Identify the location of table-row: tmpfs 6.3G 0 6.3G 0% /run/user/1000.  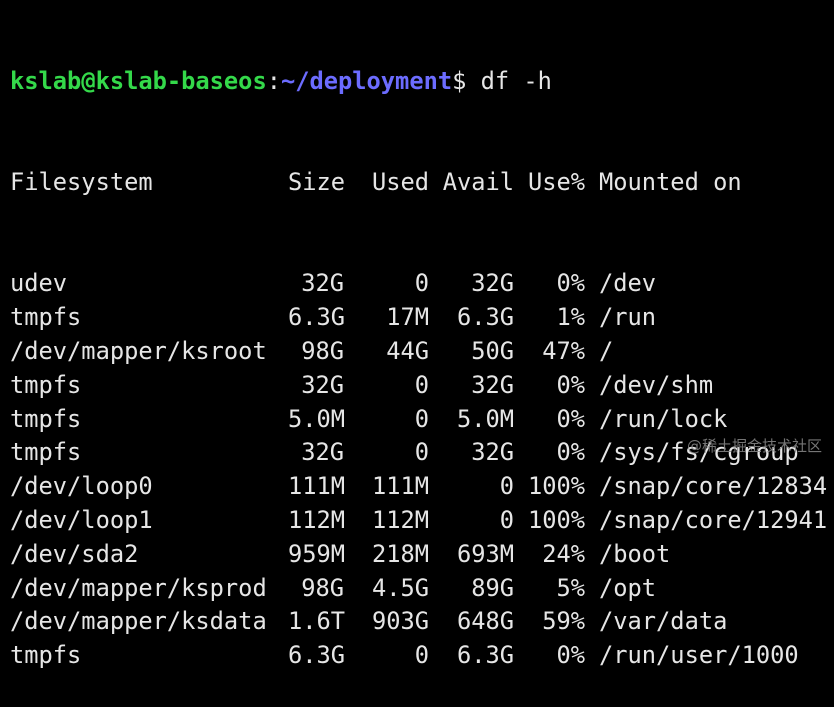
(422, 656).